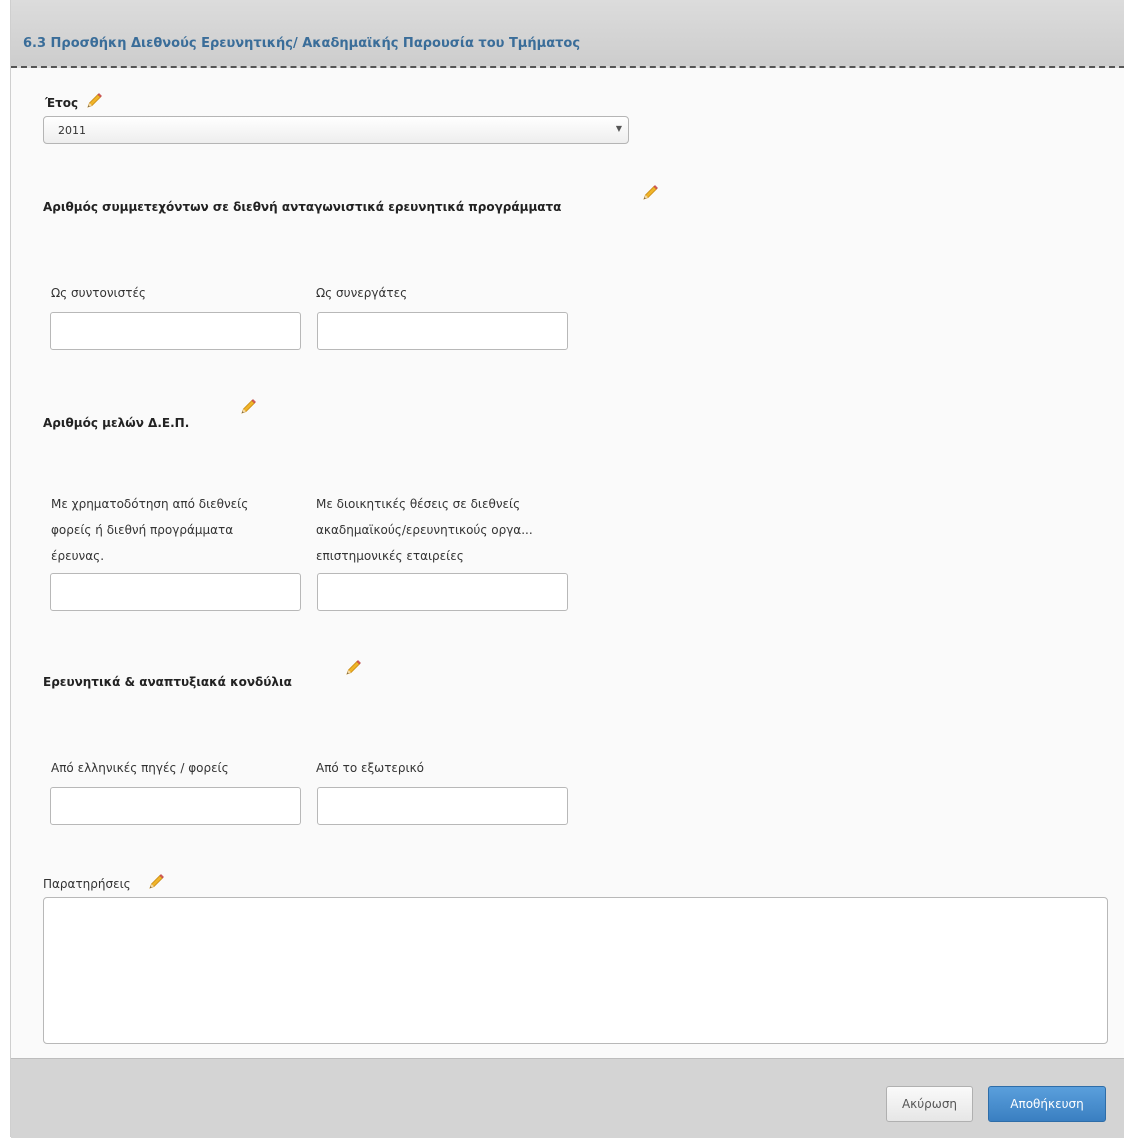 Image resolution: width=1124 pixels, height=1138 pixels. What do you see at coordinates (618, 128) in the screenshot?
I see `chevron-down-icon: ▼` at bounding box center [618, 128].